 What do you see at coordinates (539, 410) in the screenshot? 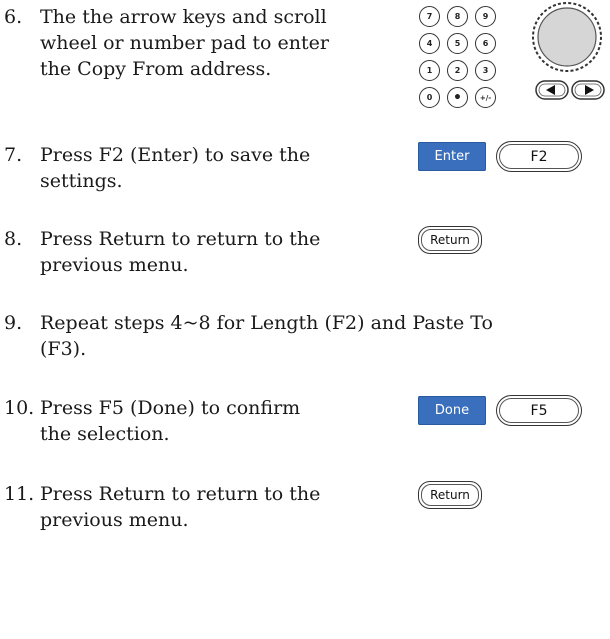
I see `f5-button: F5` at bounding box center [539, 410].